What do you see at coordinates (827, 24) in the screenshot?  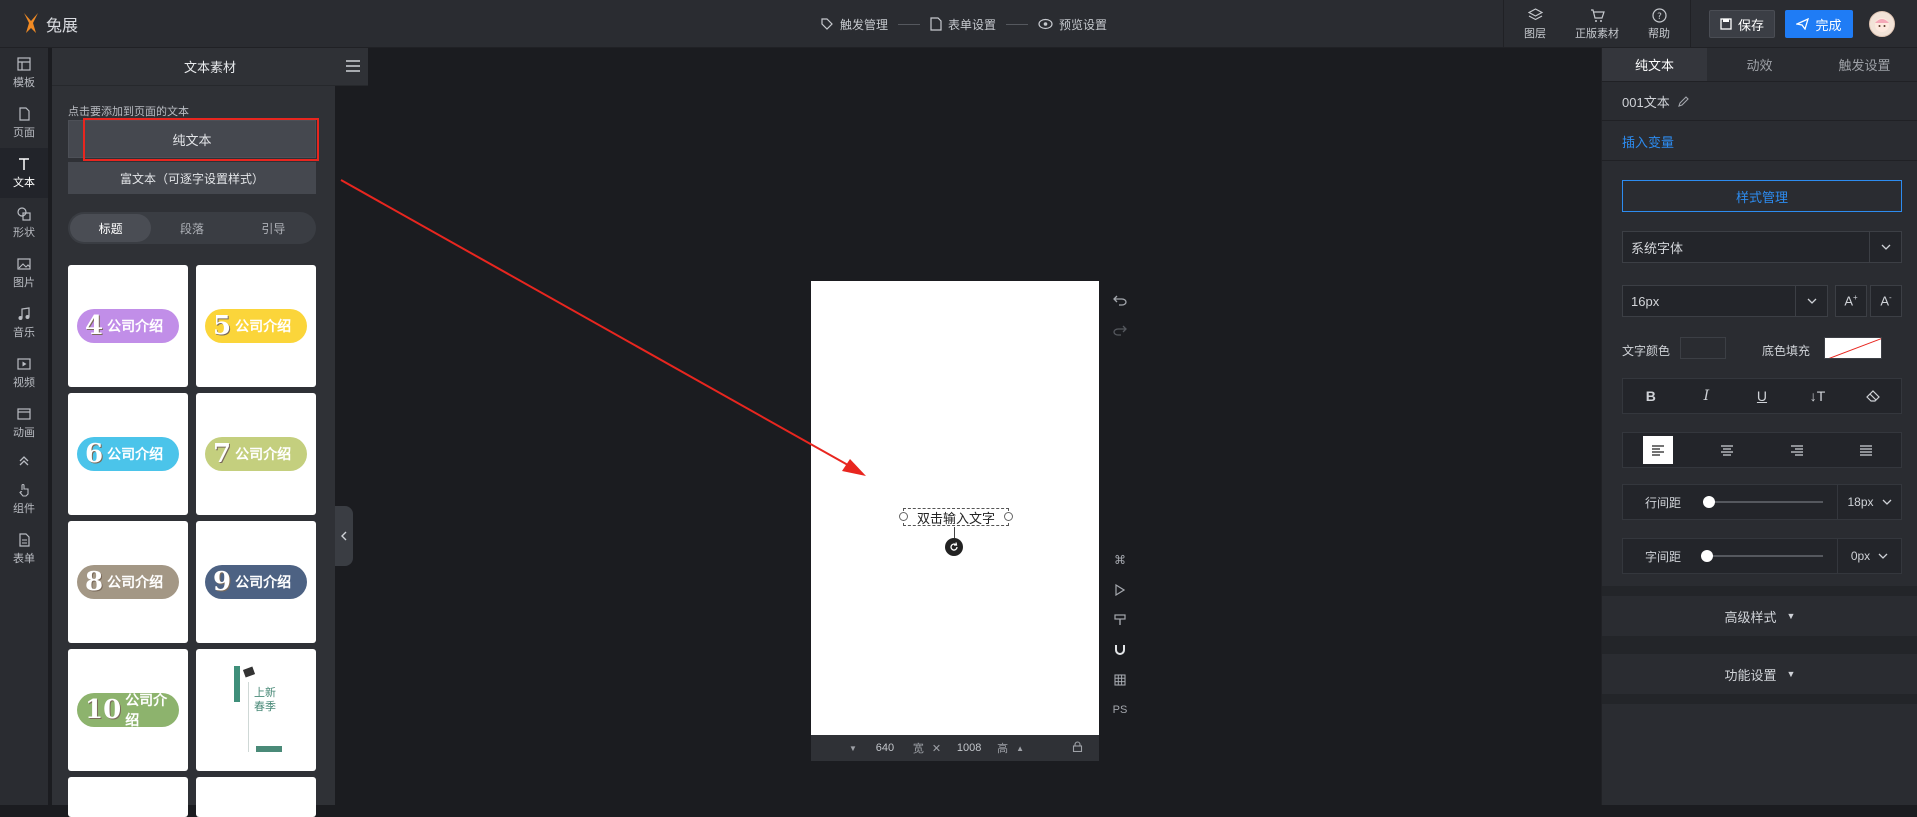 I see `tag-icon` at bounding box center [827, 24].